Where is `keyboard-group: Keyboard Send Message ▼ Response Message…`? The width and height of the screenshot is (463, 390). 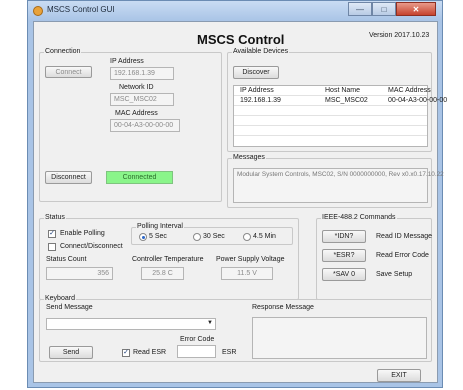
keyboard-group: Keyboard Send Message ▼ Response Message… is located at coordinates (235, 328).